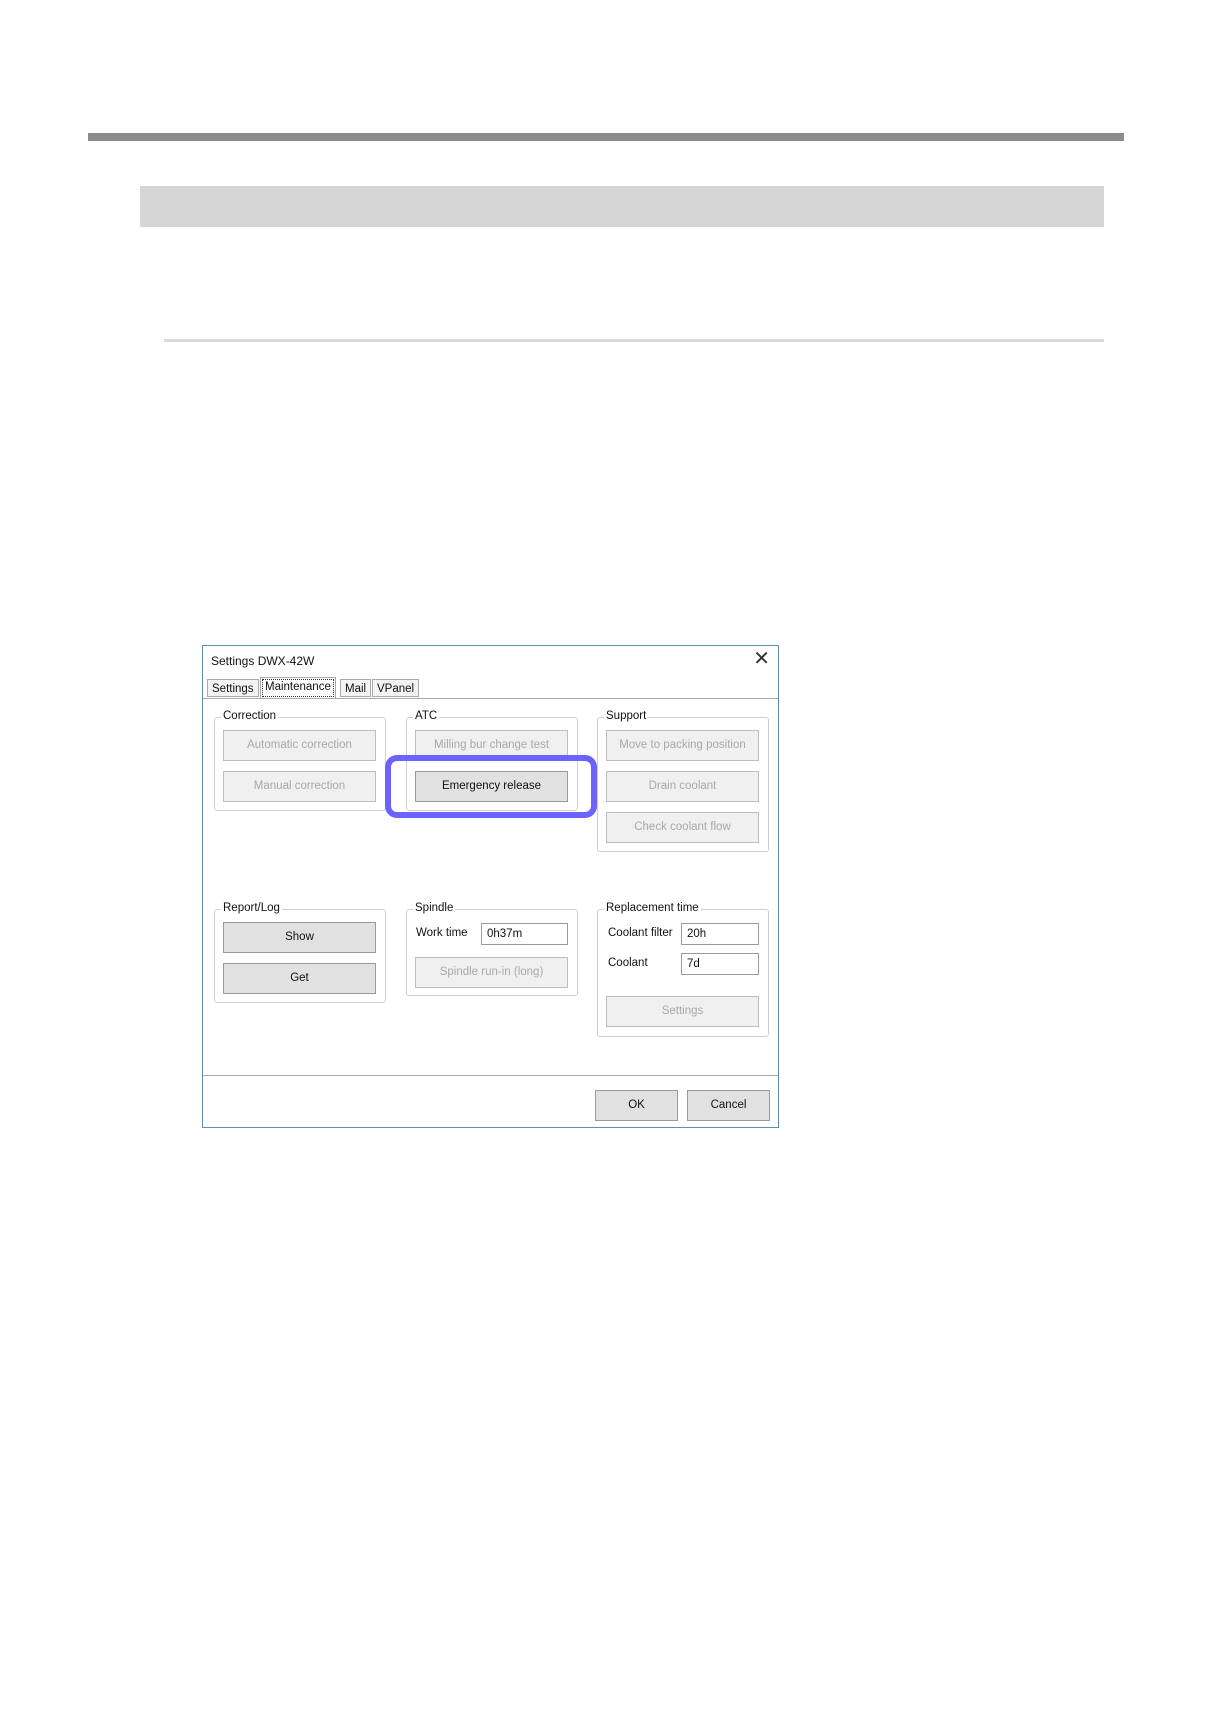  What do you see at coordinates (720, 934) in the screenshot?
I see `coolant-filter-field: 20h` at bounding box center [720, 934].